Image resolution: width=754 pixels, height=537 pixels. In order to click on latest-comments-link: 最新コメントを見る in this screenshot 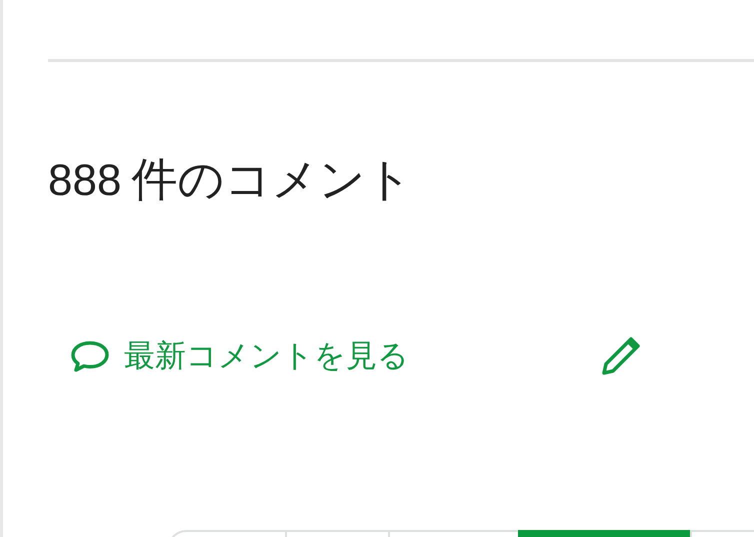, I will do `click(239, 356)`.